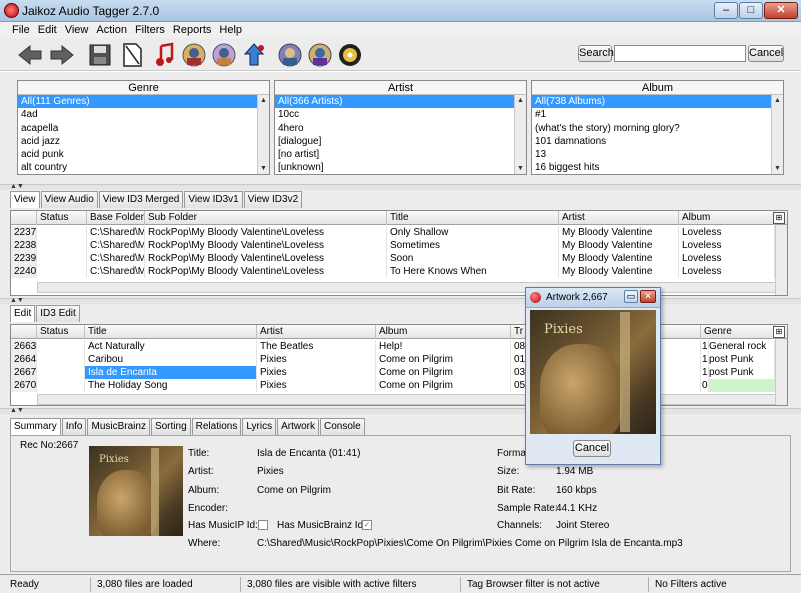 This screenshot has height=600, width=801. I want to click on list-item: acapella, so click(143, 128).